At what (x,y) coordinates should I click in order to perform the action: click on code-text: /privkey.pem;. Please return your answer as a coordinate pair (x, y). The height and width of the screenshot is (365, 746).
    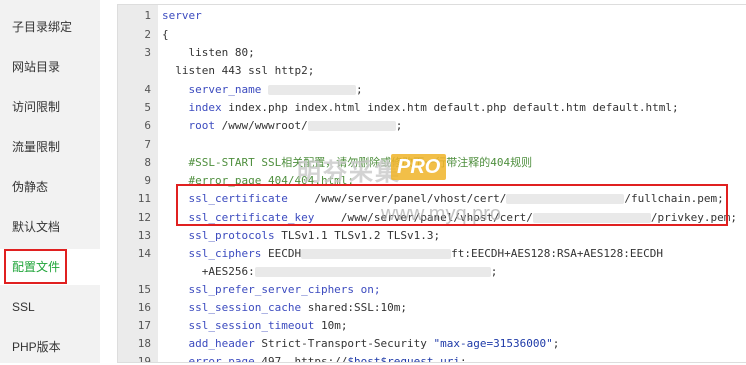
    Looking at the image, I should click on (693, 217).